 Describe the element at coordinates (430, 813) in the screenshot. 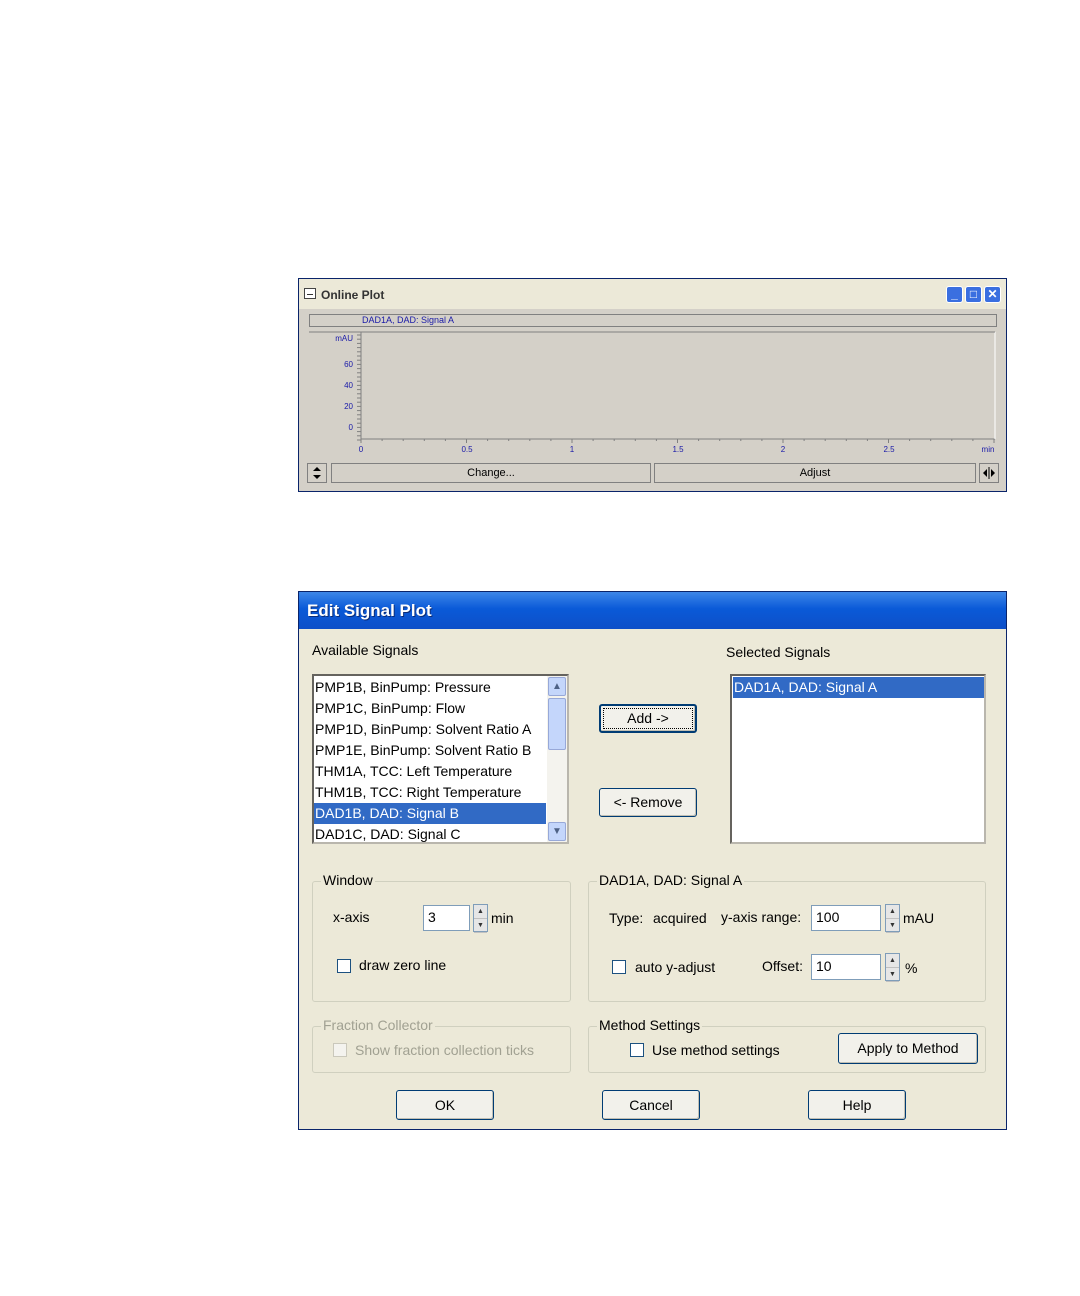

I see `list-item-selected: DAD1B, DAD: Signal B` at that location.